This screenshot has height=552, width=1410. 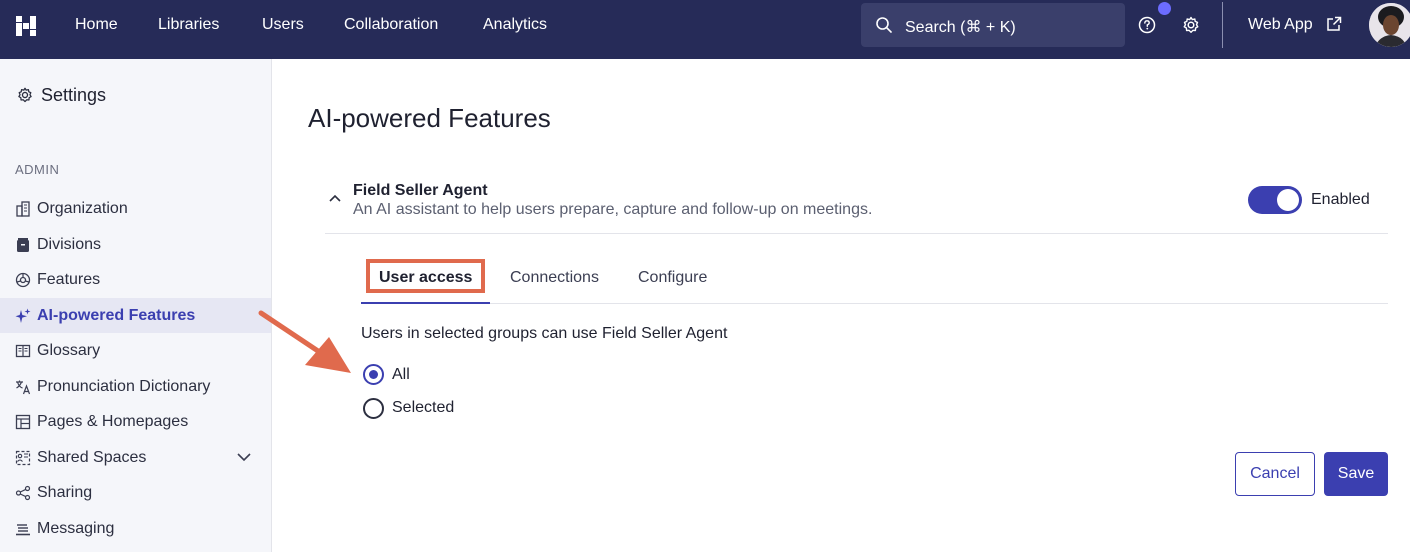 I want to click on nav-home: Home, so click(x=96, y=25).